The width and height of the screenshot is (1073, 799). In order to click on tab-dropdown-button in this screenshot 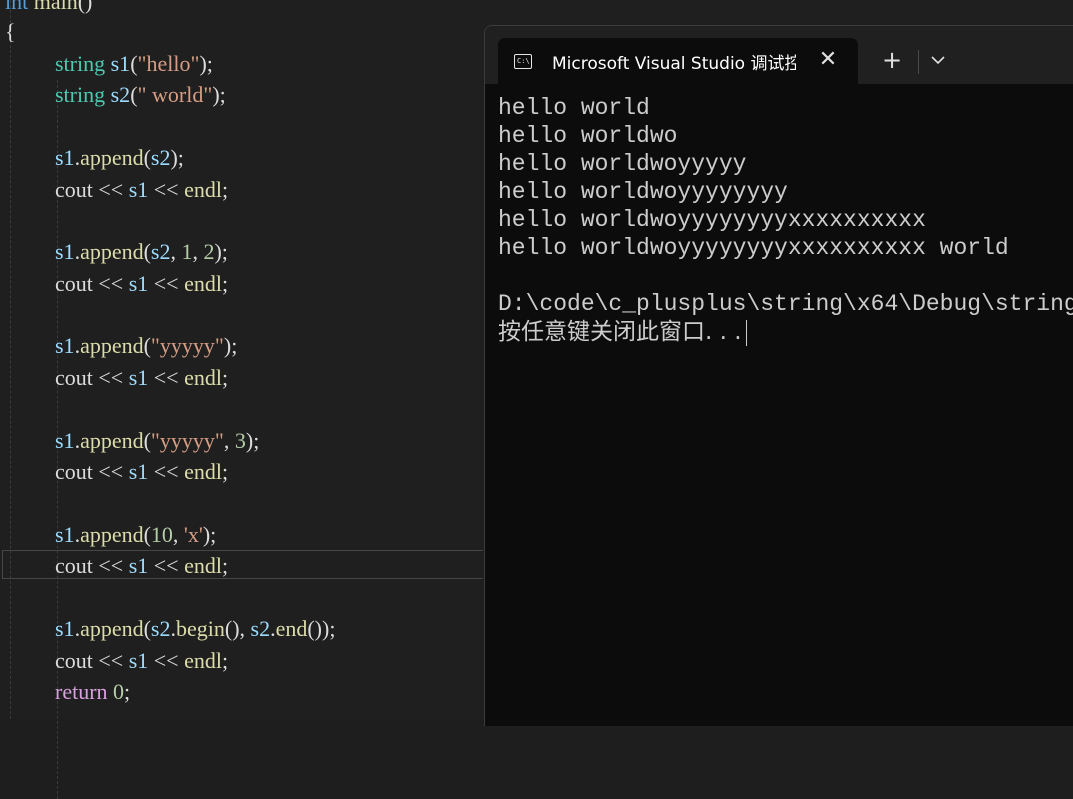, I will do `click(939, 61)`.